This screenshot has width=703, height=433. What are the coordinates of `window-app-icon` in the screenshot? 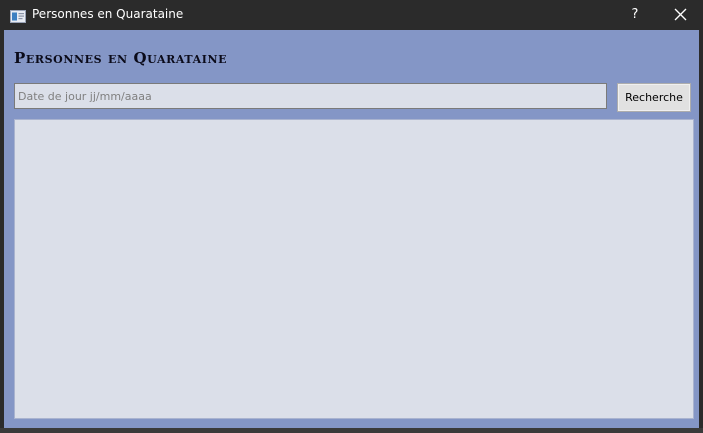 It's located at (18, 15).